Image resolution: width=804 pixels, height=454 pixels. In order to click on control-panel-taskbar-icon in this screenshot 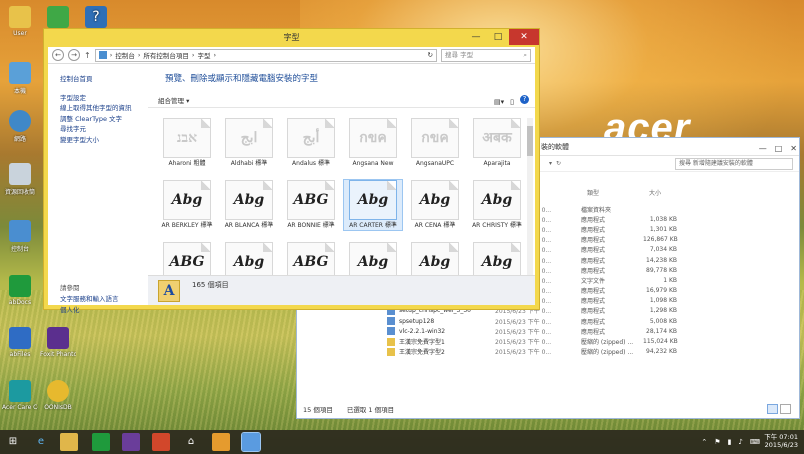, I will do `click(251, 442)`.